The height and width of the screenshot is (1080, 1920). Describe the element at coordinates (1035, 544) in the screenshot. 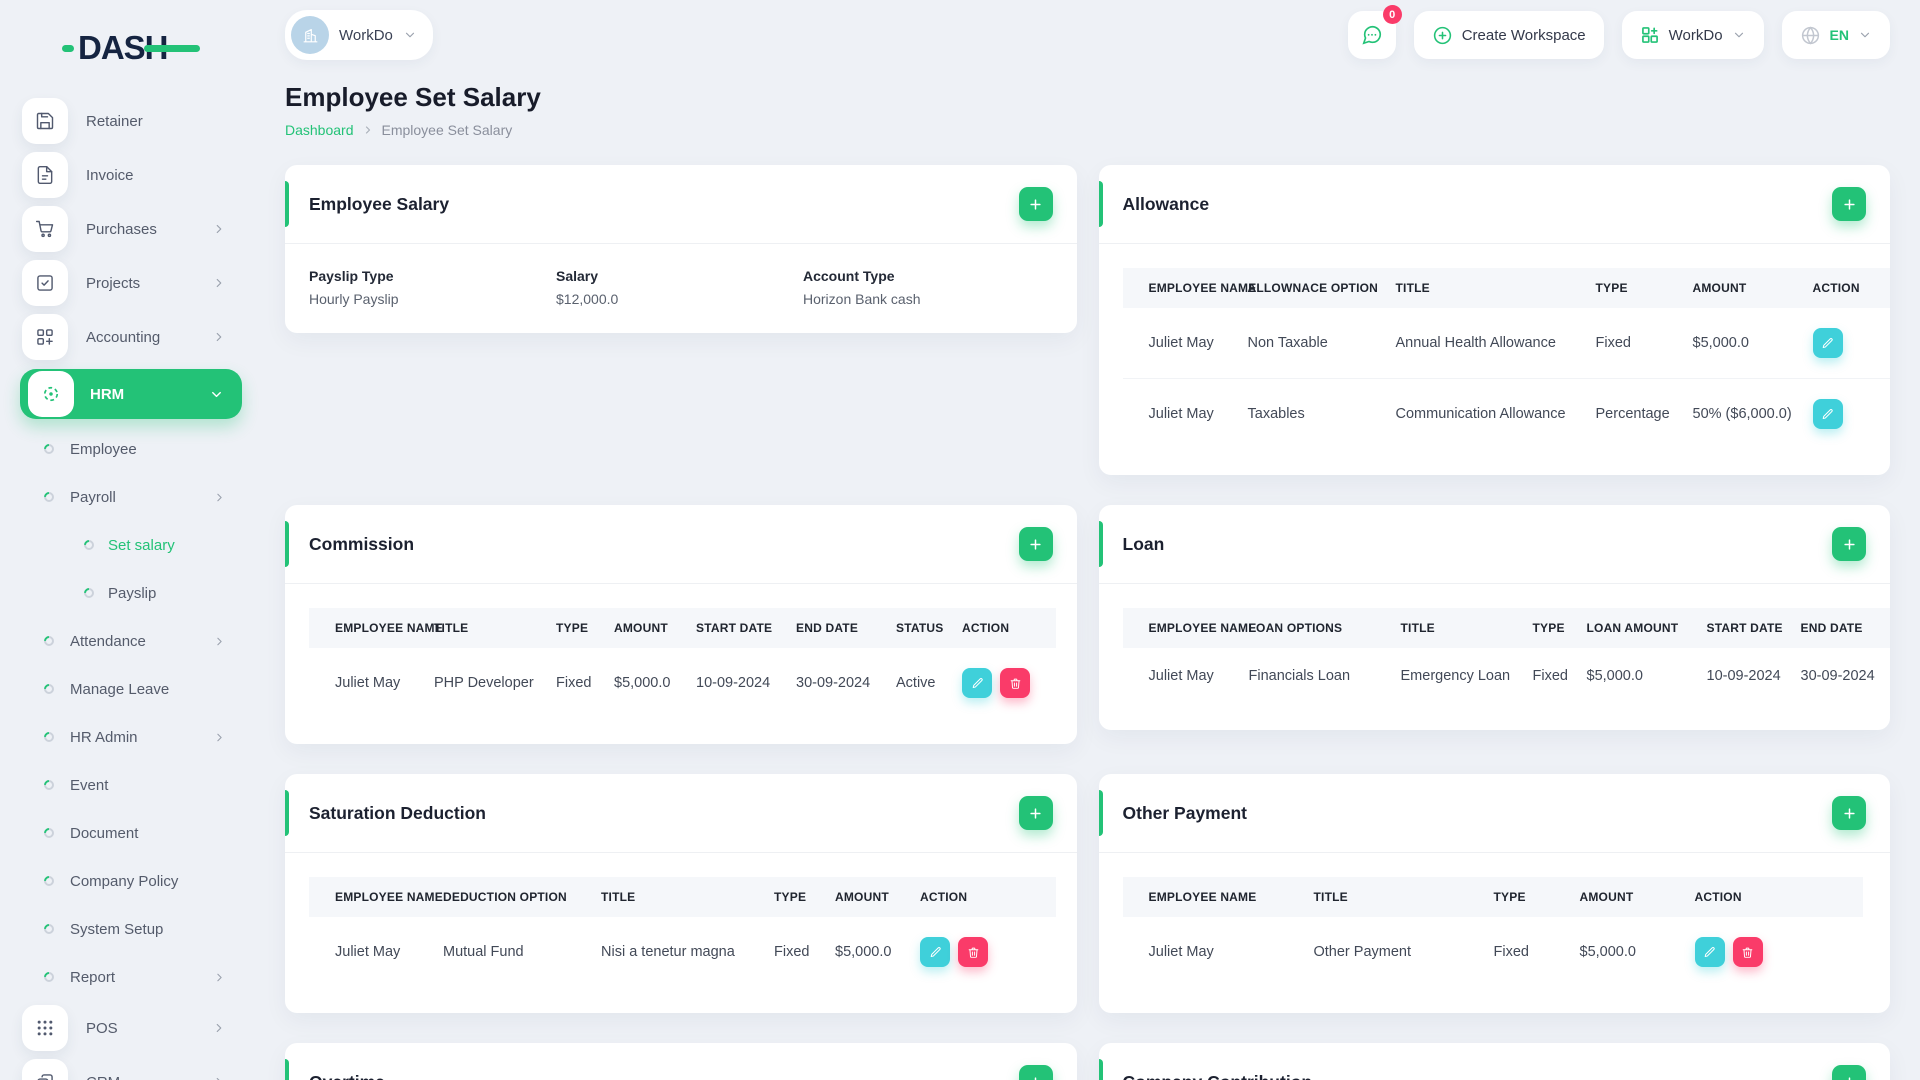

I see `add-commission-button` at that location.